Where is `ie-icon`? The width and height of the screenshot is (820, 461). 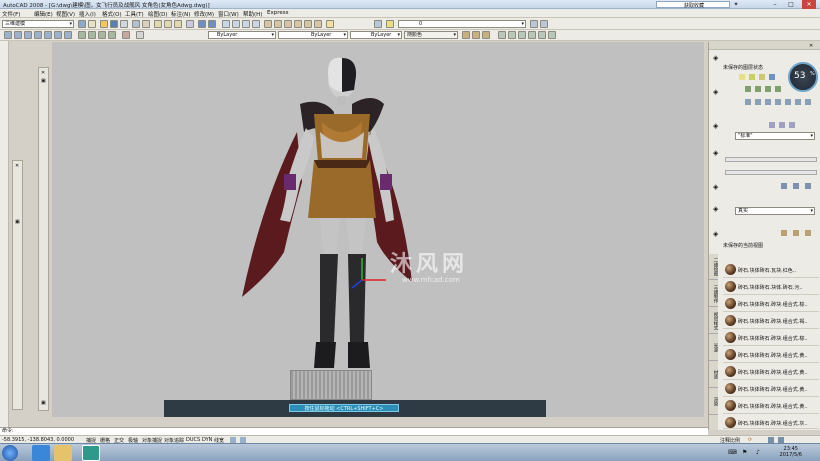 ie-icon is located at coordinates (41, 453).